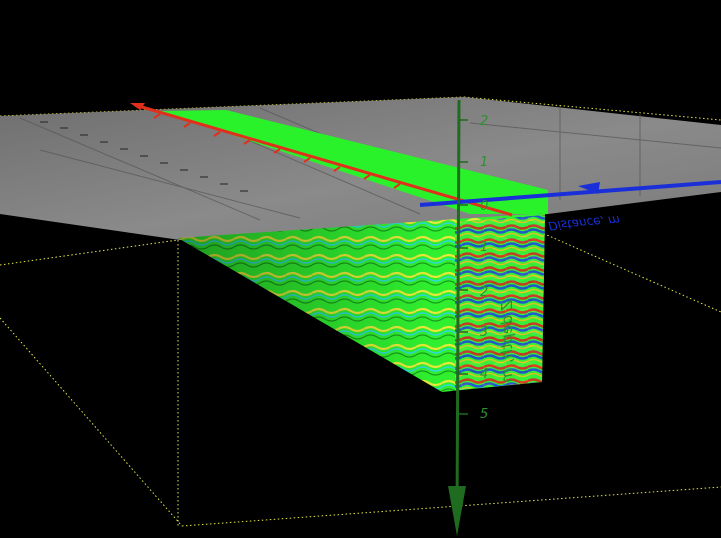 The width and height of the screenshot is (721, 538). Describe the element at coordinates (484, 206) in the screenshot. I see `z-tick-label: 0` at that location.